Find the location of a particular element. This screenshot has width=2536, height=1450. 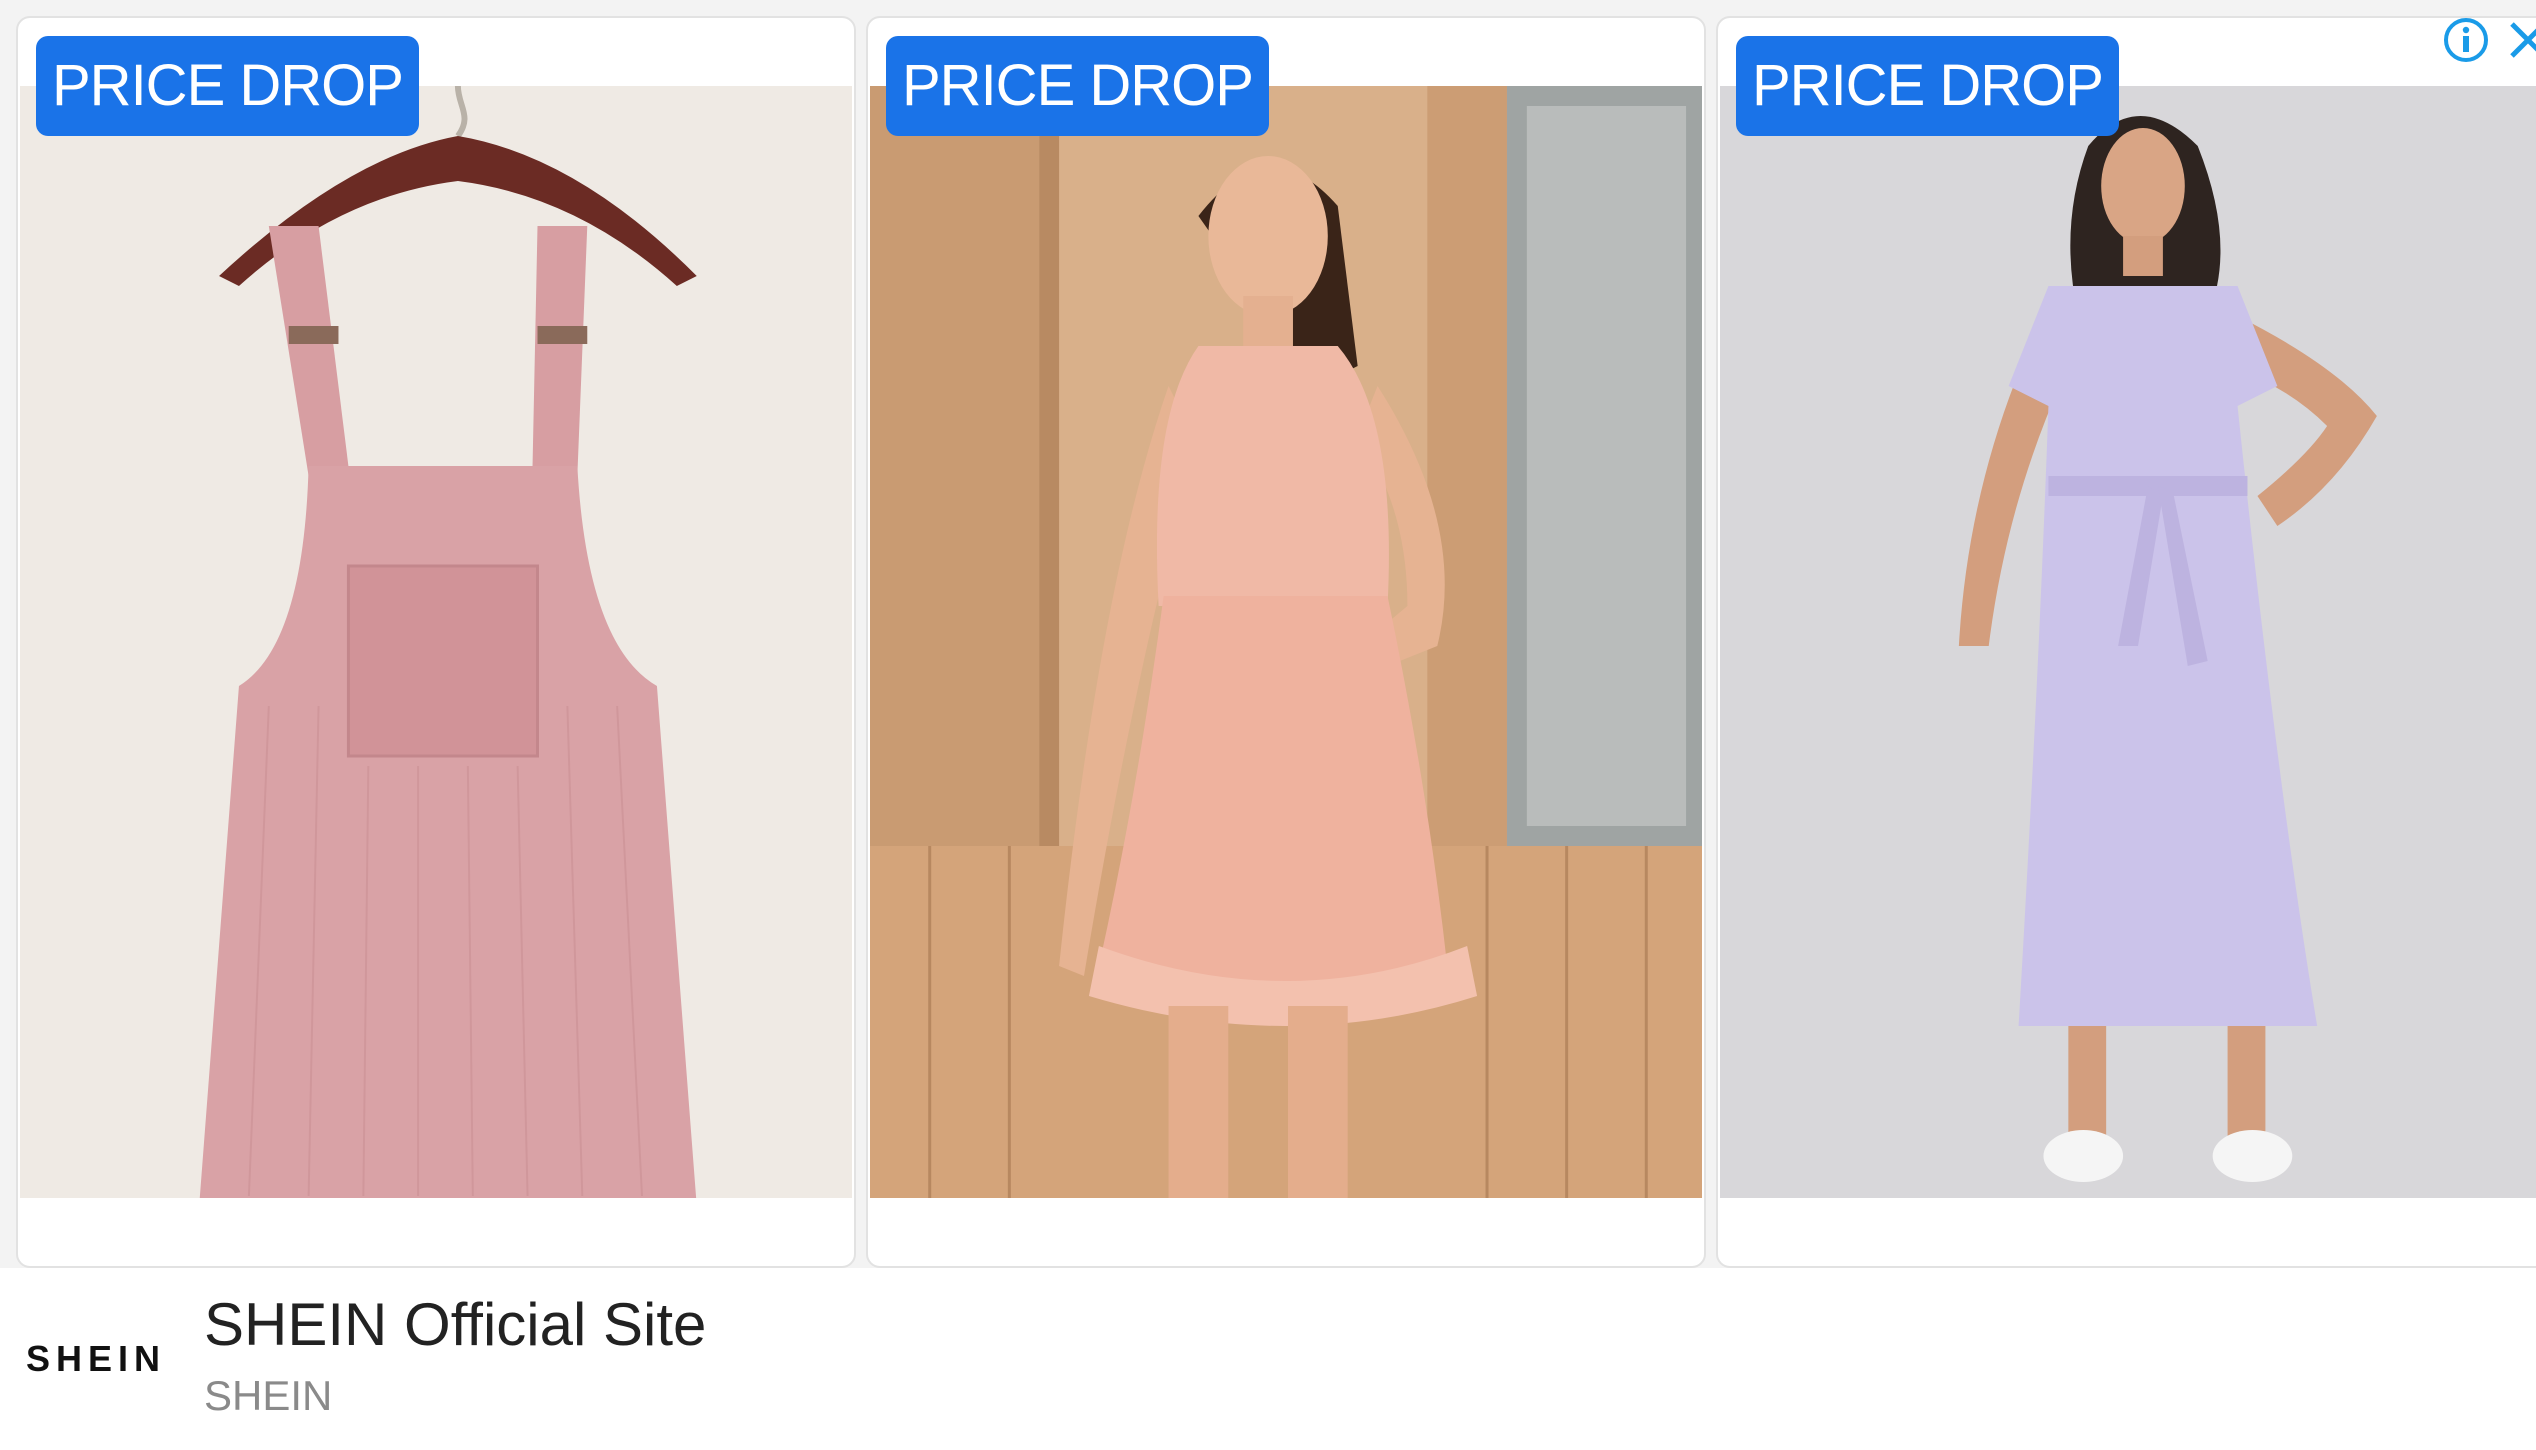

ad-footer: SHEIN SHEIN Official Site SHEIN is located at coordinates (1268, 1359).